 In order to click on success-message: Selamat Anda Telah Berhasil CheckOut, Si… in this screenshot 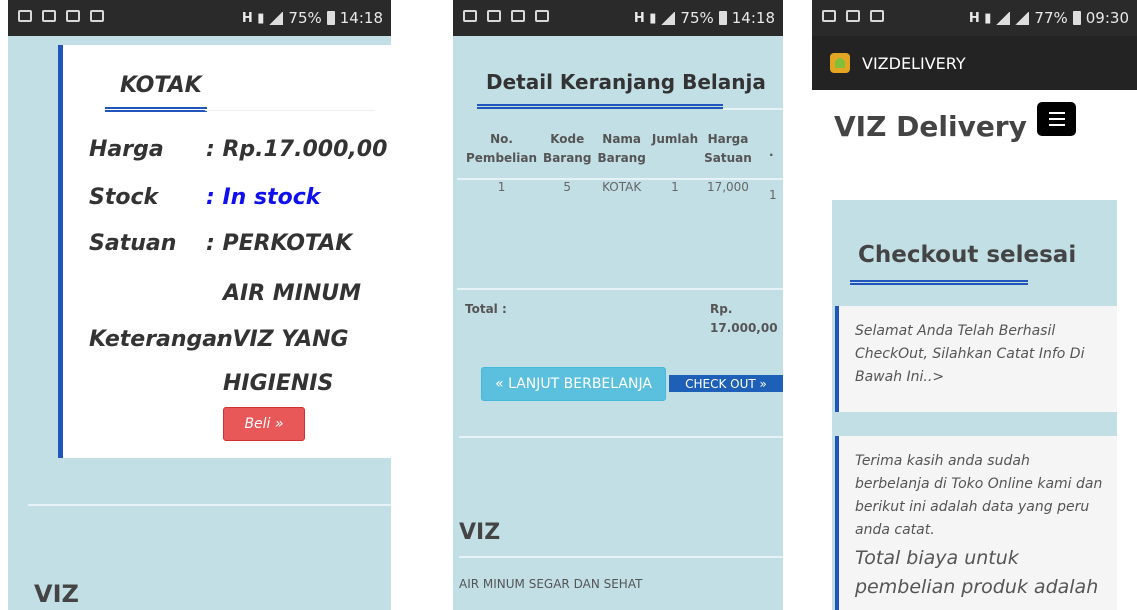, I will do `click(970, 354)`.